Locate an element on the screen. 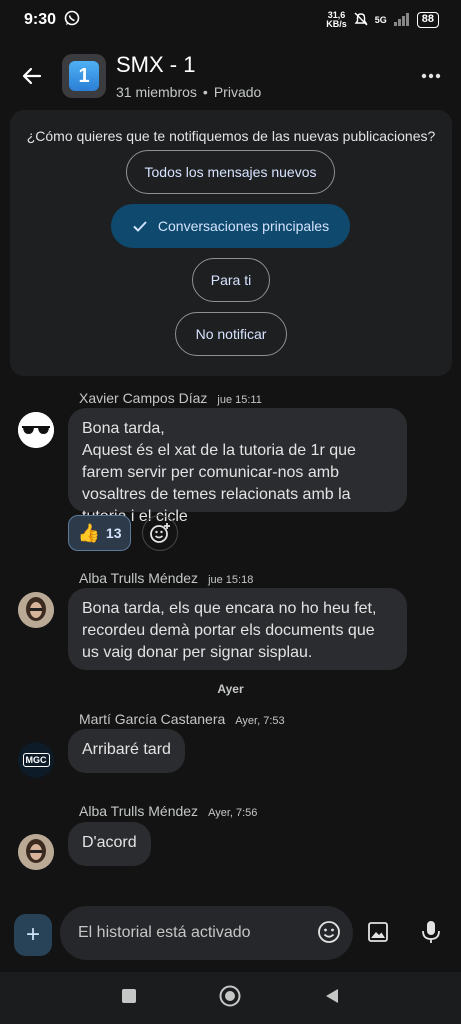  net-speed: 31,6 KB/s is located at coordinates (336, 20).